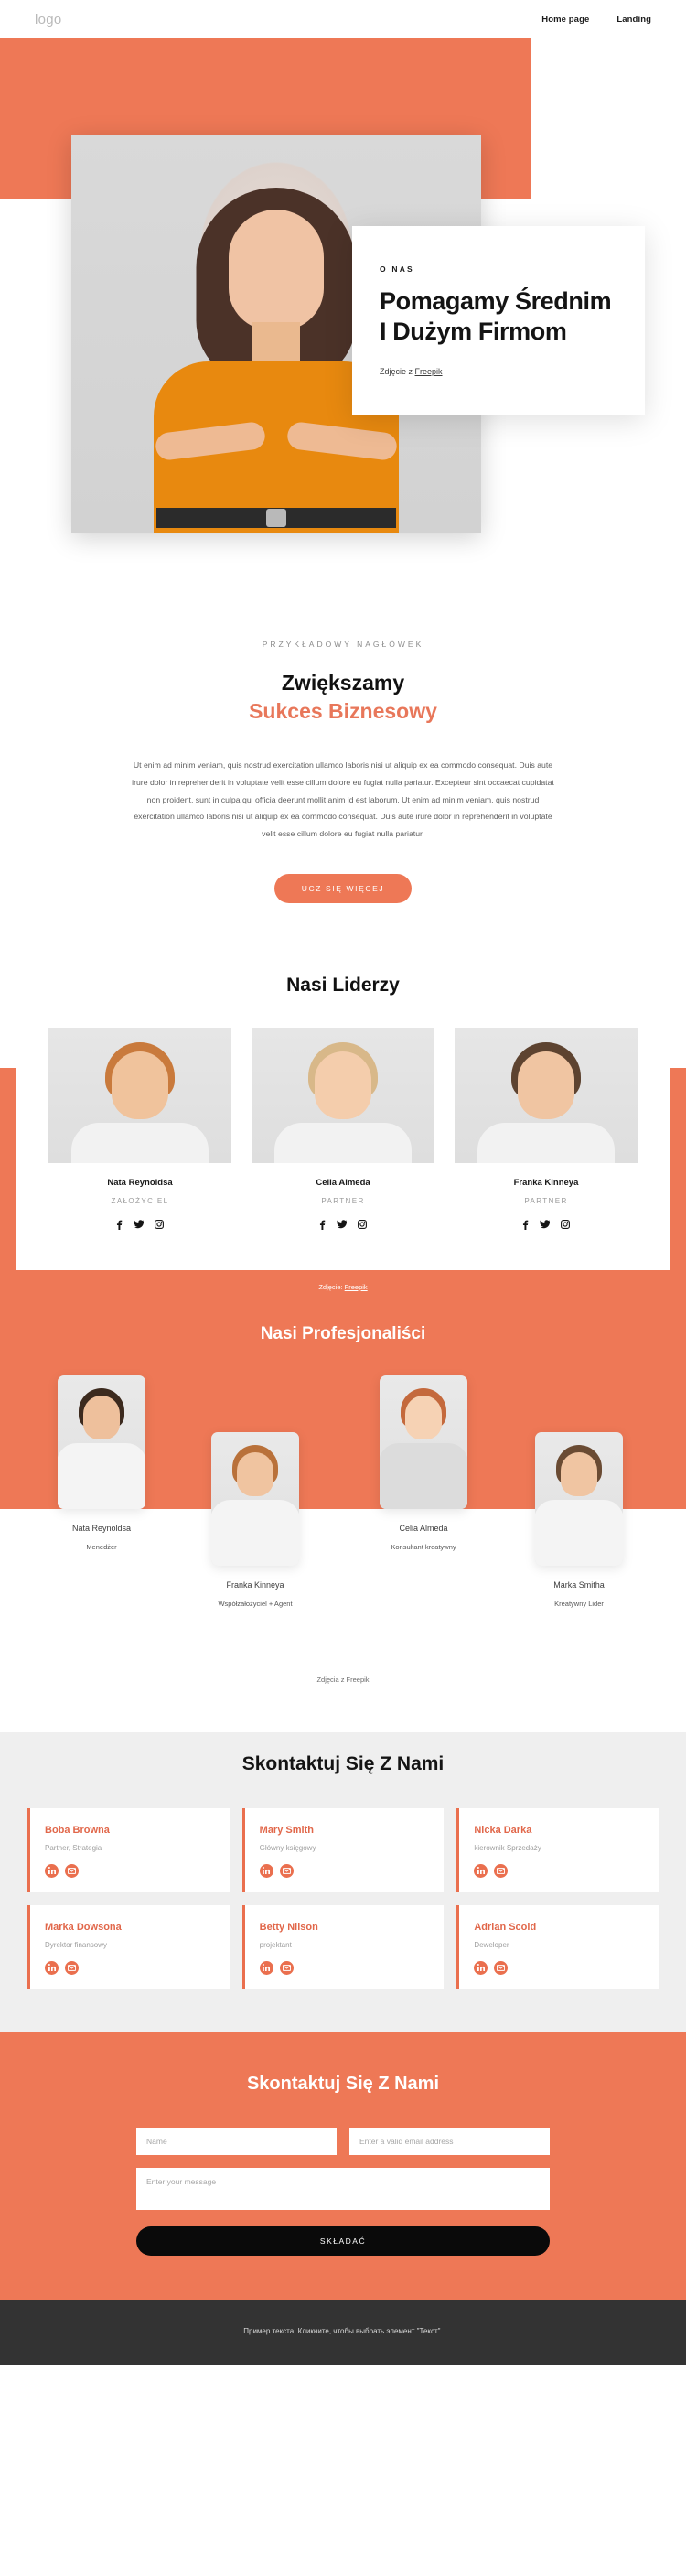 Image resolution: width=686 pixels, height=2576 pixels. What do you see at coordinates (343, 1281) in the screenshot?
I see `leaders-photo-credit: Zdjęcie: Freepik` at bounding box center [343, 1281].